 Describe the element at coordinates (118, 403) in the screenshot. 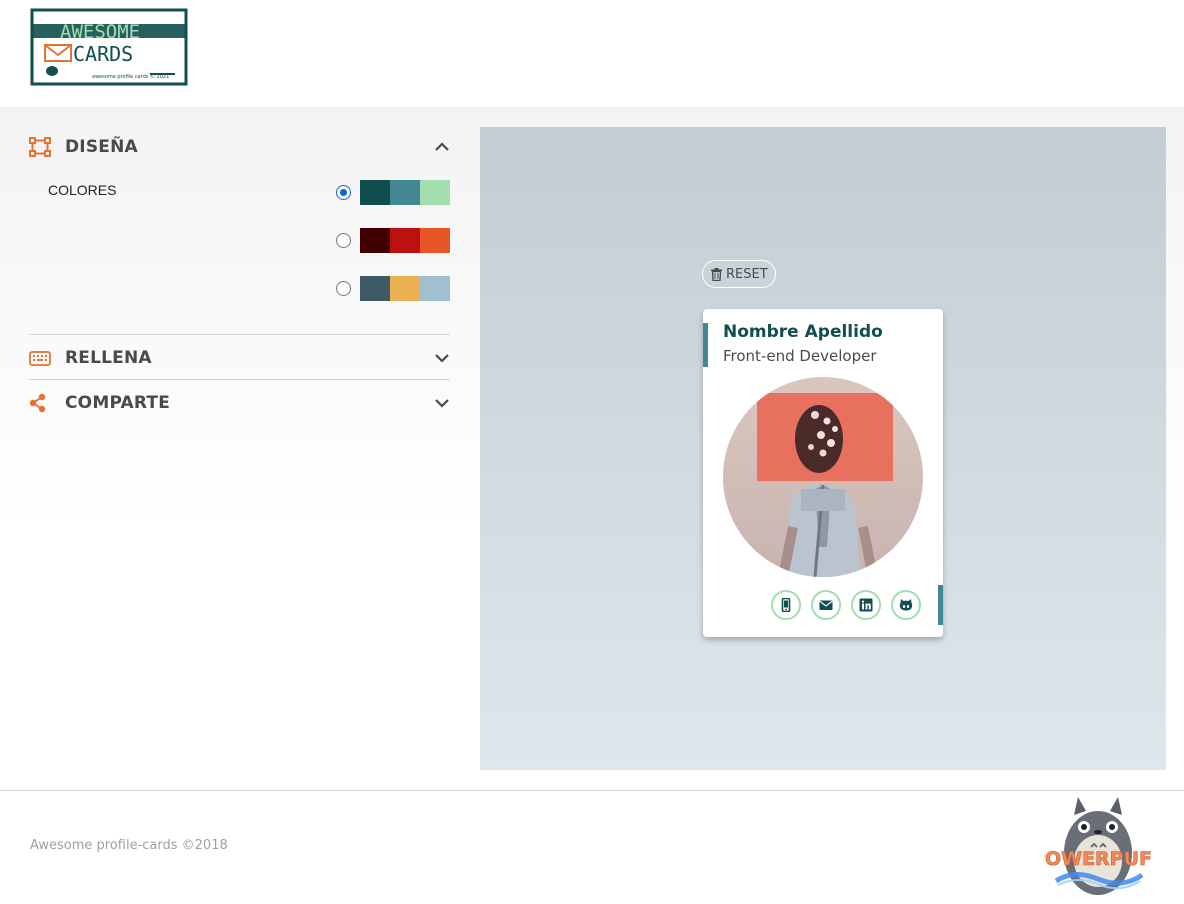

I see `share-section-title: COMPARTE` at that location.